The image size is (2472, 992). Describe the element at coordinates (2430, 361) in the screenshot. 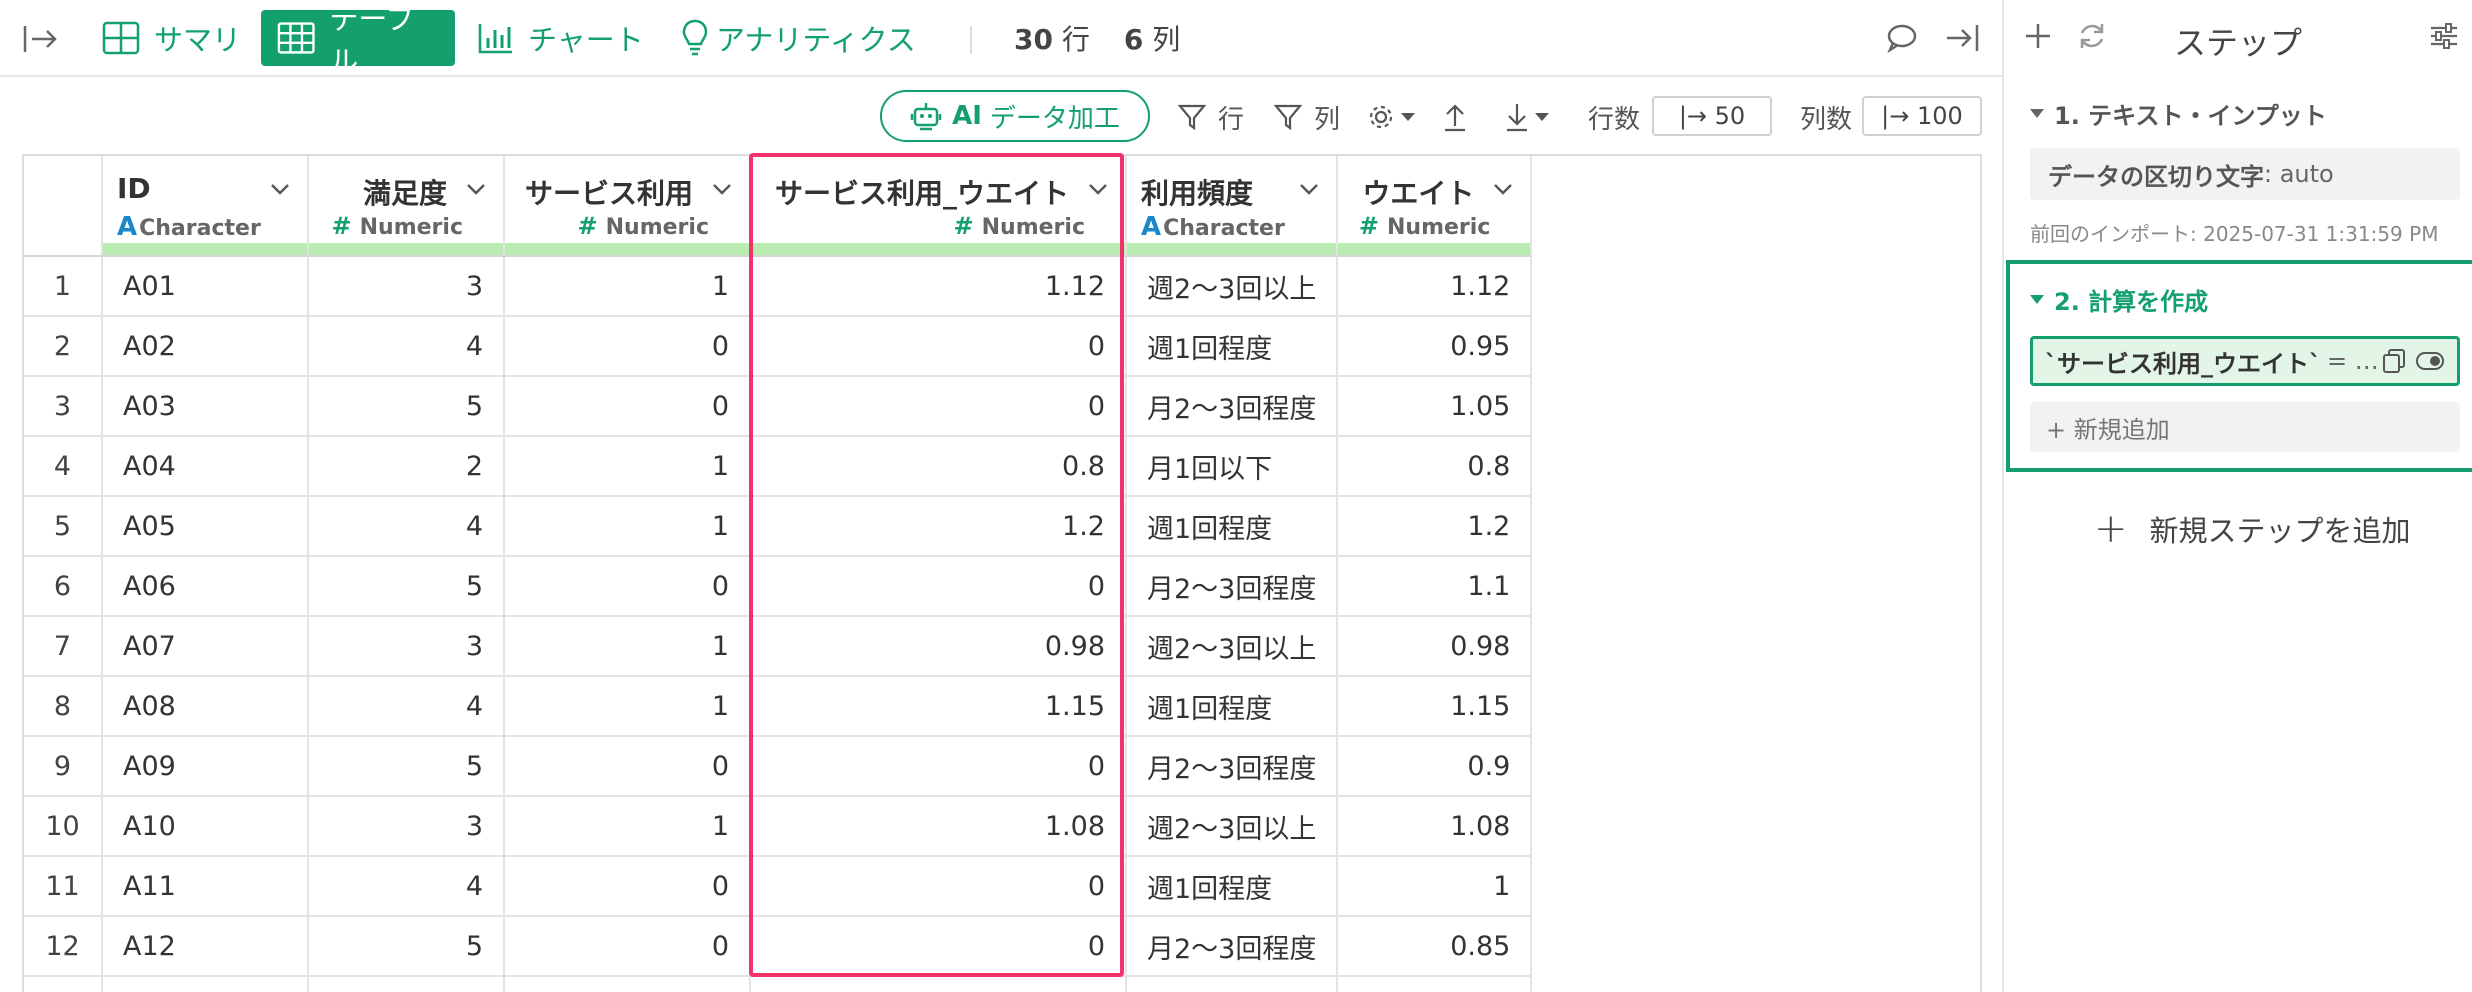

I see `toggle-visibility-icon` at that location.